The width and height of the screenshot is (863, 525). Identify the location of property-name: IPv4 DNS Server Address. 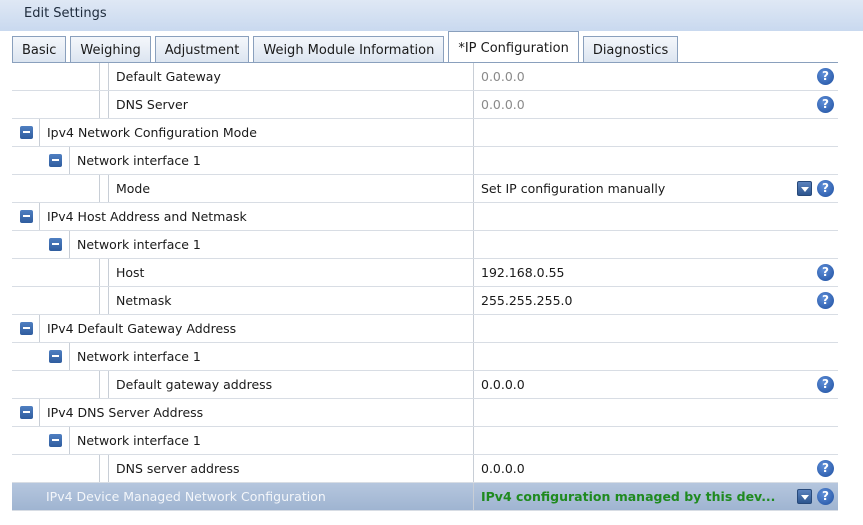
(121, 412).